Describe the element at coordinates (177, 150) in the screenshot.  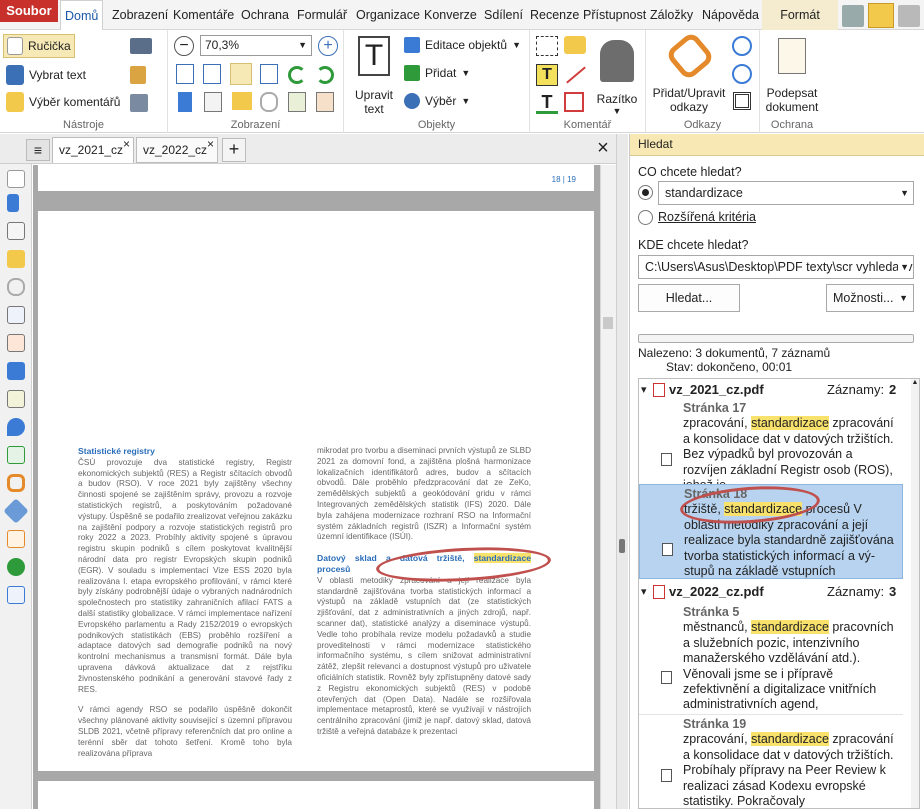
I see `doc-tab-vz-2022: vz_2022_cz ×` at that location.